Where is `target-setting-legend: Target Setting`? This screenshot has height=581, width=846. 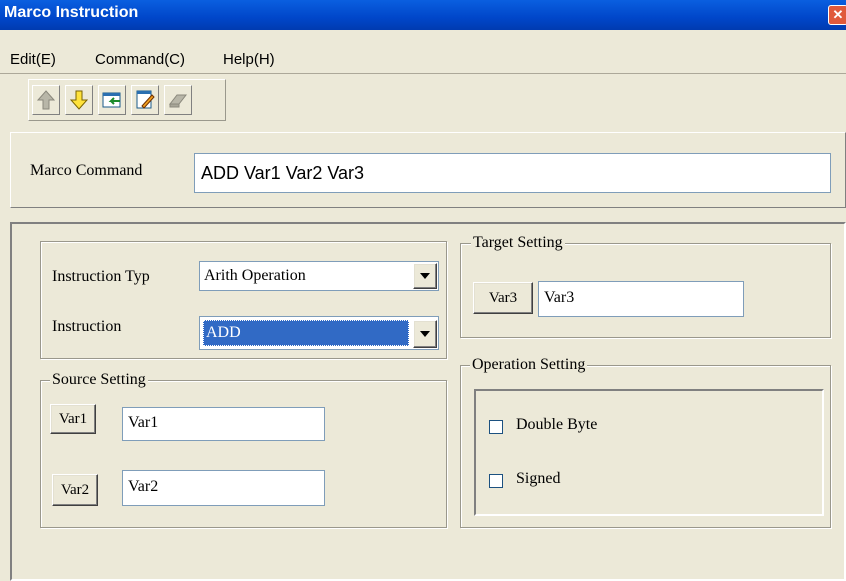
target-setting-legend: Target Setting is located at coordinates (518, 243).